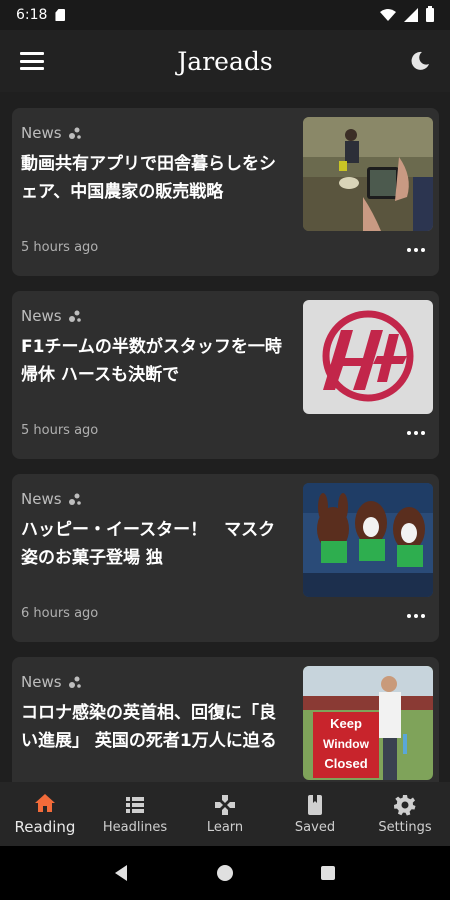 This screenshot has height=900, width=450. Describe the element at coordinates (315, 827) in the screenshot. I see `nav-label: Saved` at that location.